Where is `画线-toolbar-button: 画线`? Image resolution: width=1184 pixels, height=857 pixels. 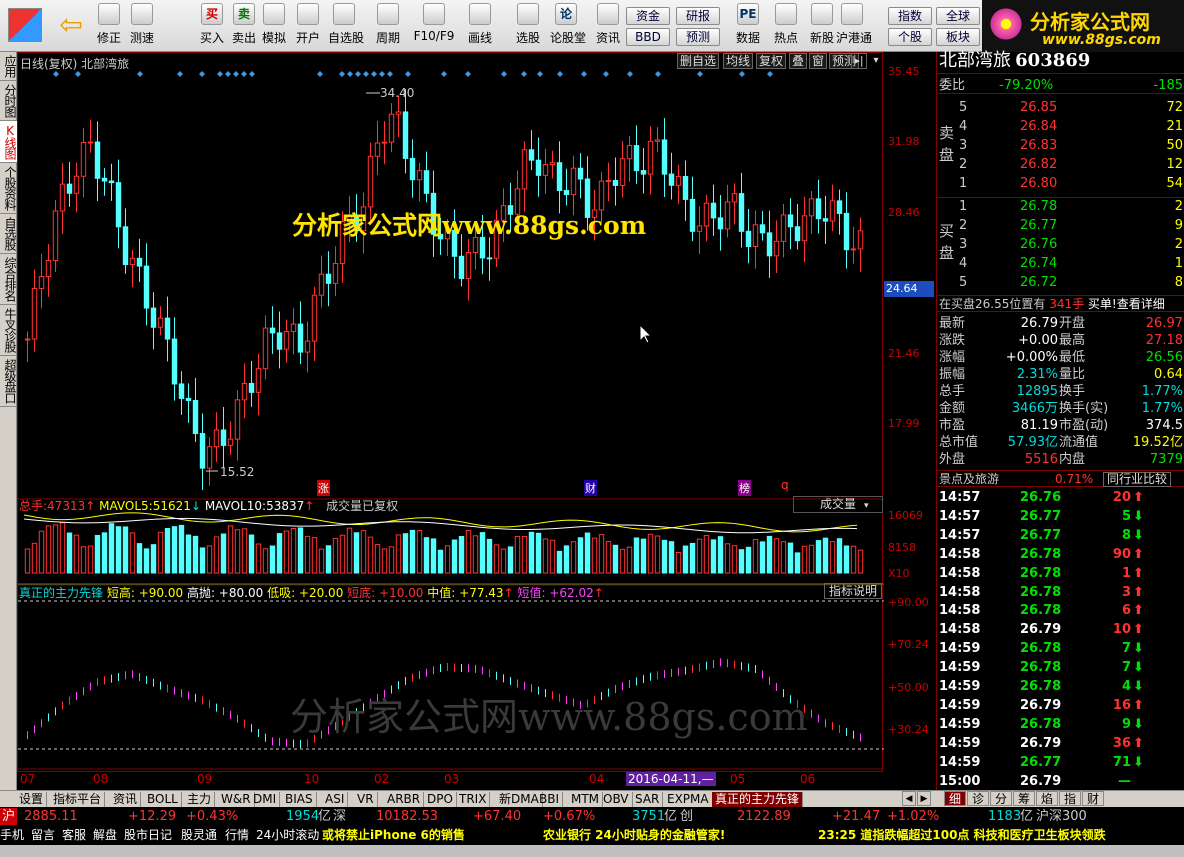
画线-toolbar-button: 画线 is located at coordinates (480, 26).